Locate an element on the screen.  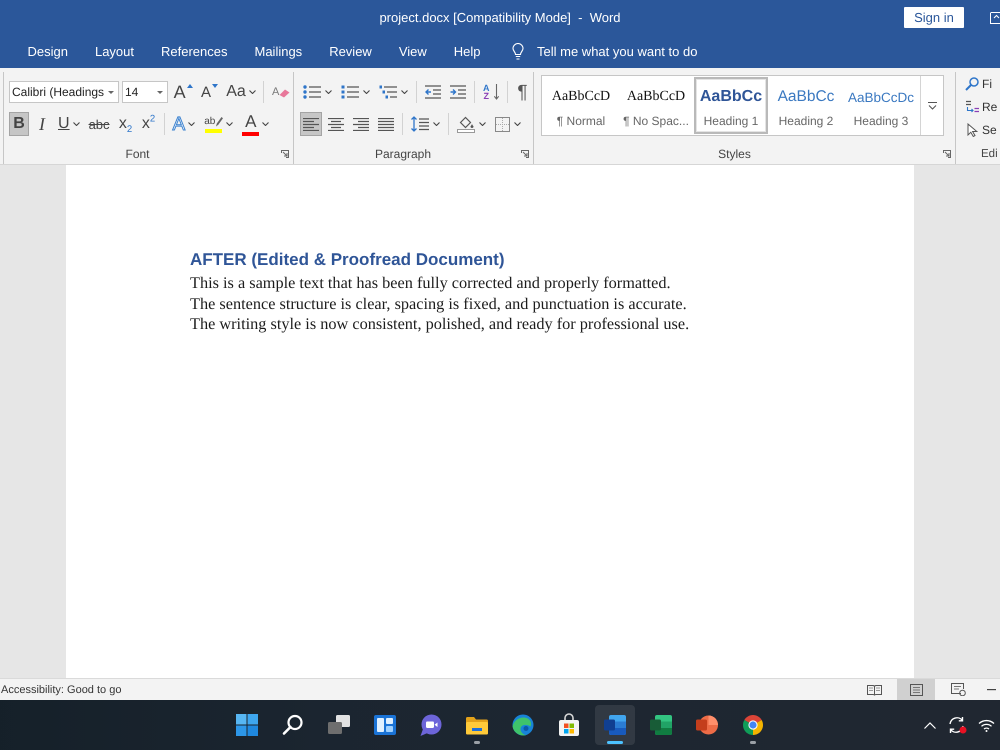
taskbar-app-button is located at coordinates (615, 725).